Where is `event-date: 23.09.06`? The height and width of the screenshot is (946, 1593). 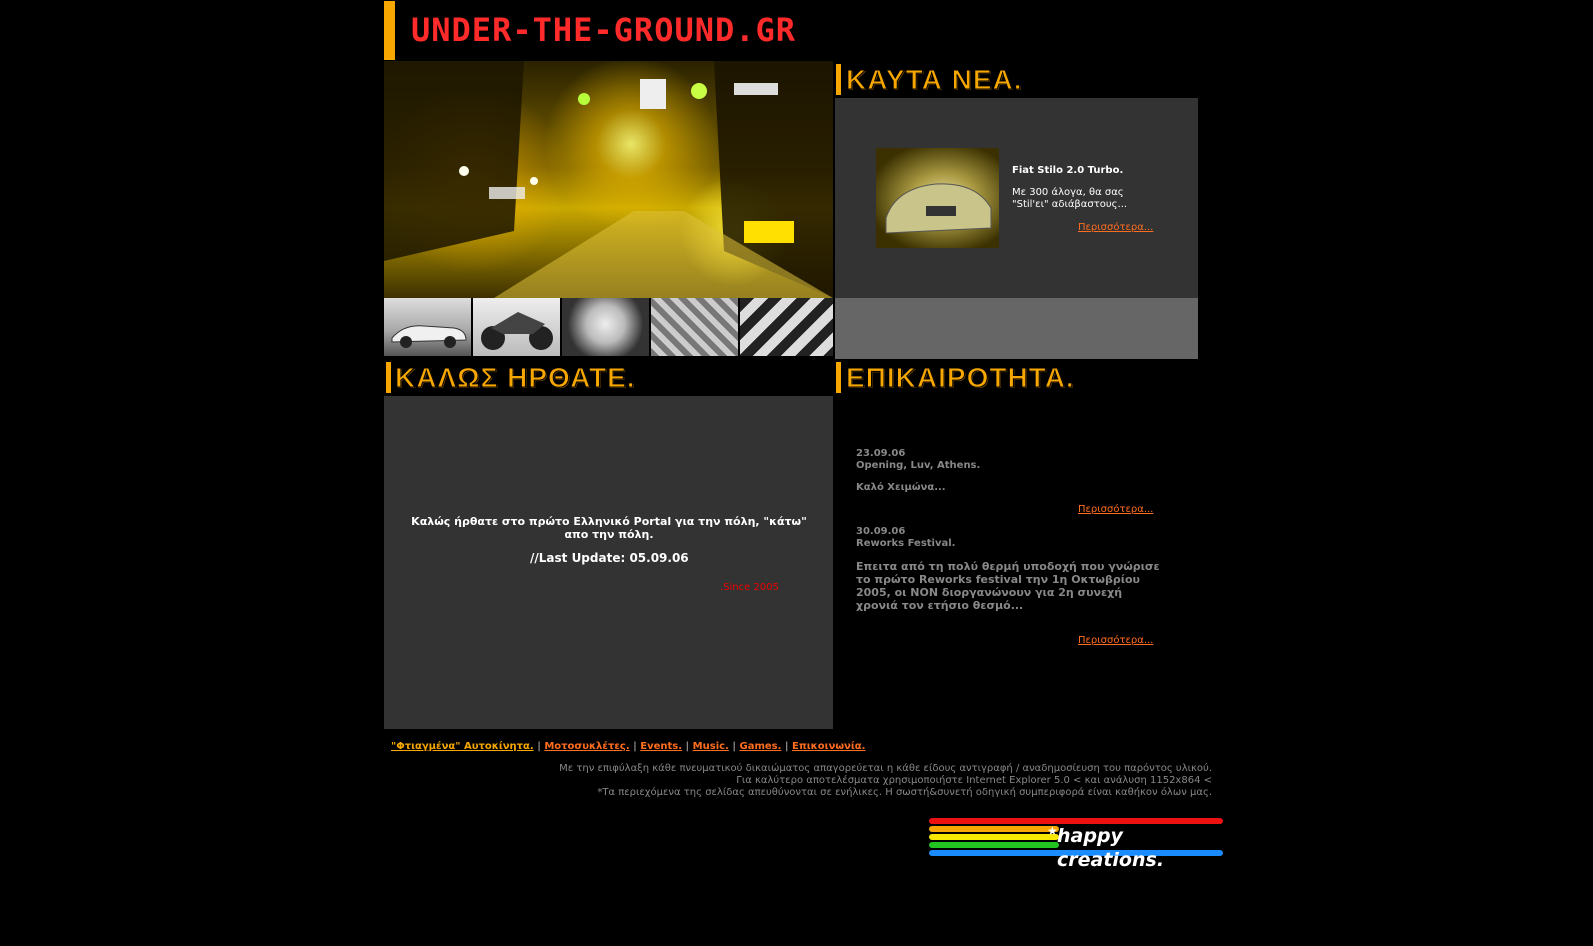
event-date: 23.09.06 is located at coordinates (881, 453).